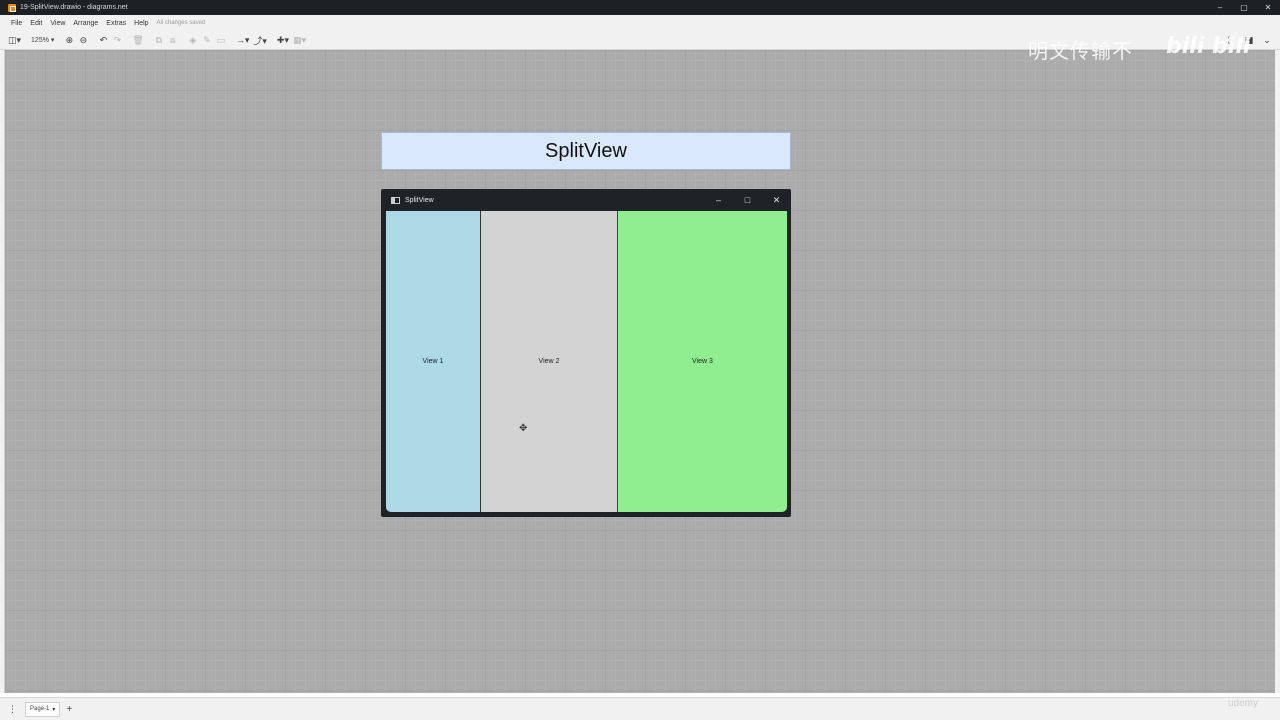  Describe the element at coordinates (776, 199) in the screenshot. I see `mock-close-icon: ✕` at that location.